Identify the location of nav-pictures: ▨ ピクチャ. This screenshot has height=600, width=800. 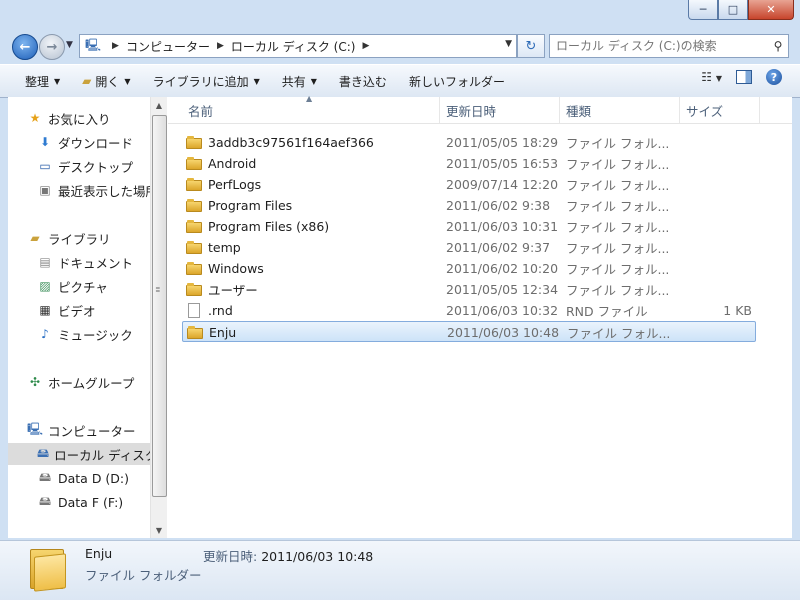
(72, 286).